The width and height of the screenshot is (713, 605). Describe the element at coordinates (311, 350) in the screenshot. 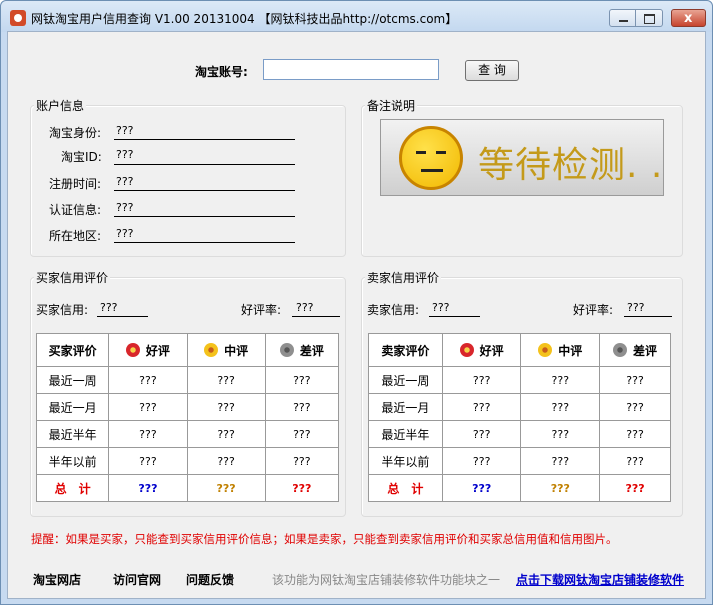

I see `column-header-label: 差评` at that location.